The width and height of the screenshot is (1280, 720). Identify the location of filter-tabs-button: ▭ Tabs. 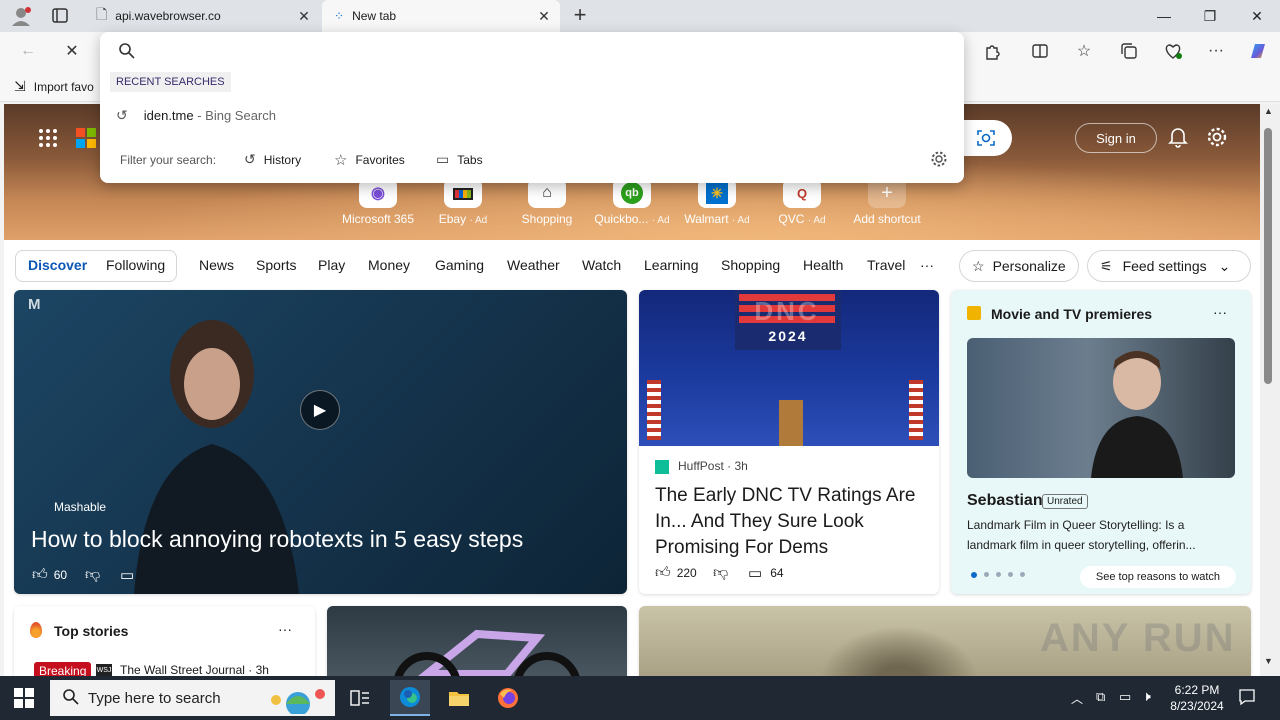
(459, 159).